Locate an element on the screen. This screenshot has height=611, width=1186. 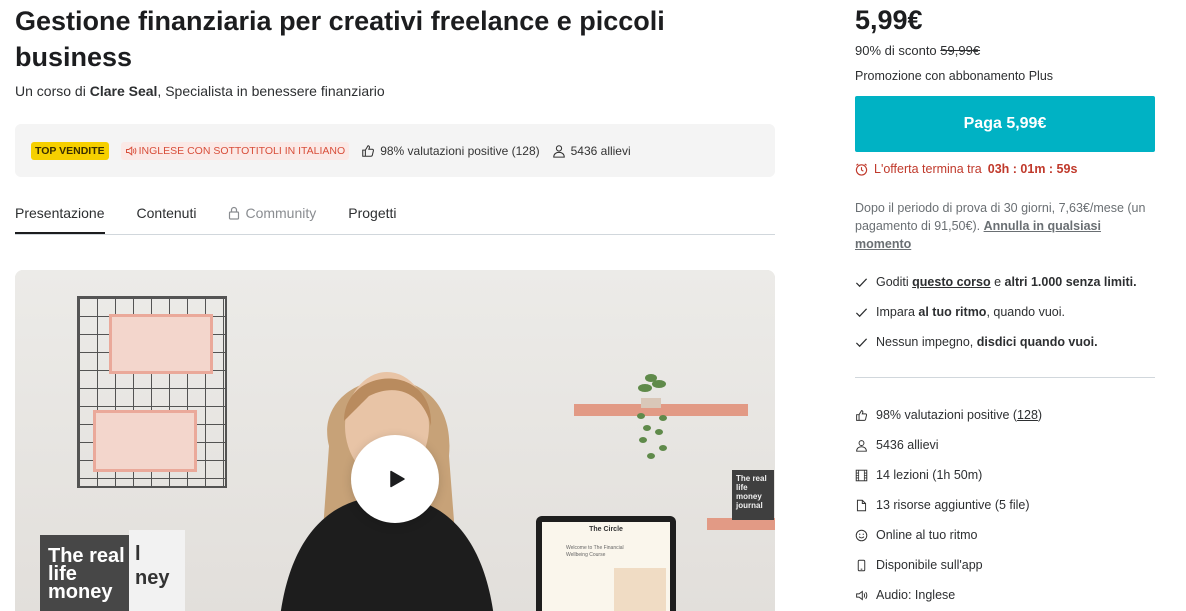
feature-text: 14 lezioni (1h 50m) is located at coordinates (929, 475).